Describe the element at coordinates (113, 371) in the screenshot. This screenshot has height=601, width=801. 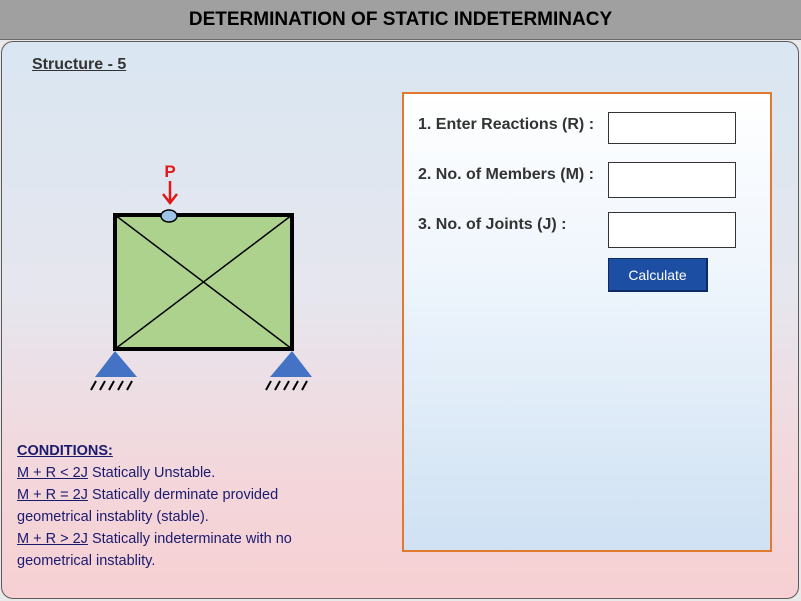
I see `left-support-icon` at that location.